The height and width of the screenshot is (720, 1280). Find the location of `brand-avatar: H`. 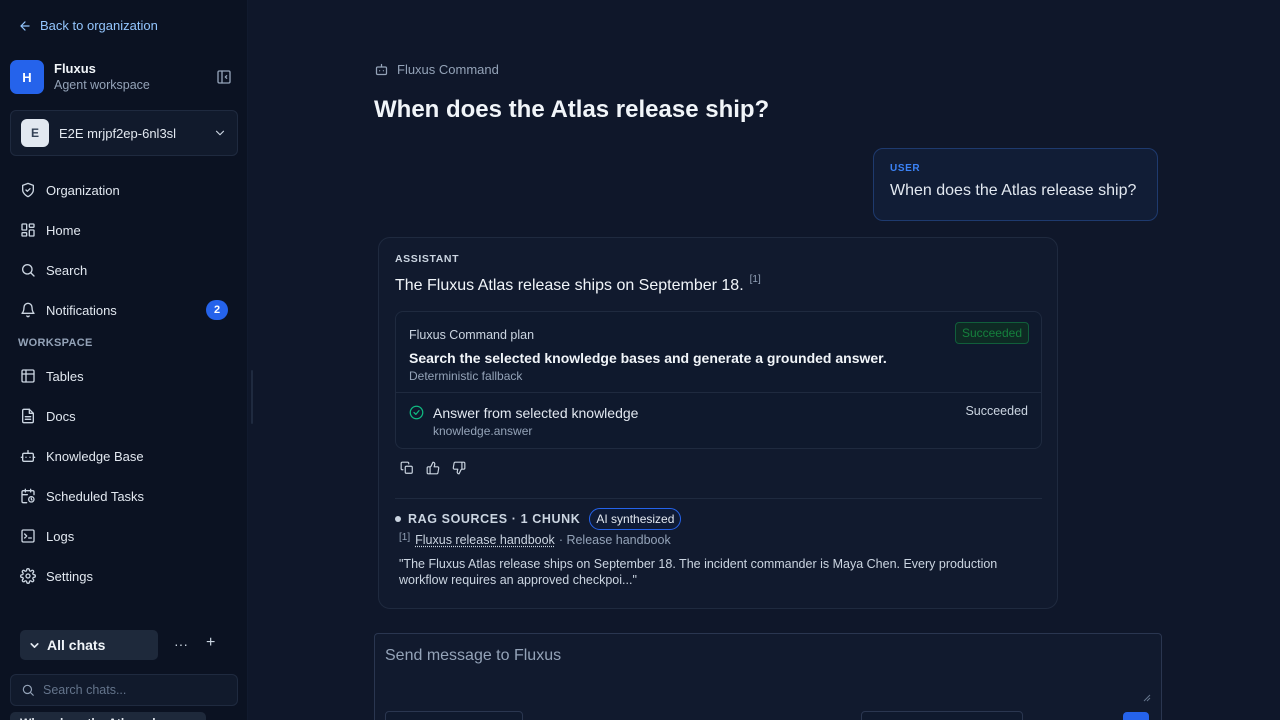

brand-avatar: H is located at coordinates (27, 77).